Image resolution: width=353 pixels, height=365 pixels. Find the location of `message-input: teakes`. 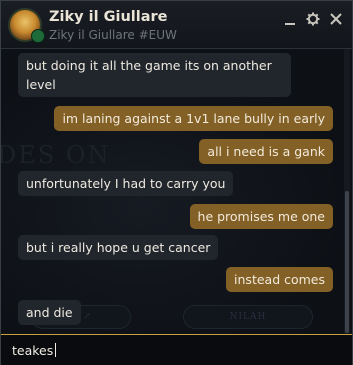

message-input: teakes is located at coordinates (34, 350).